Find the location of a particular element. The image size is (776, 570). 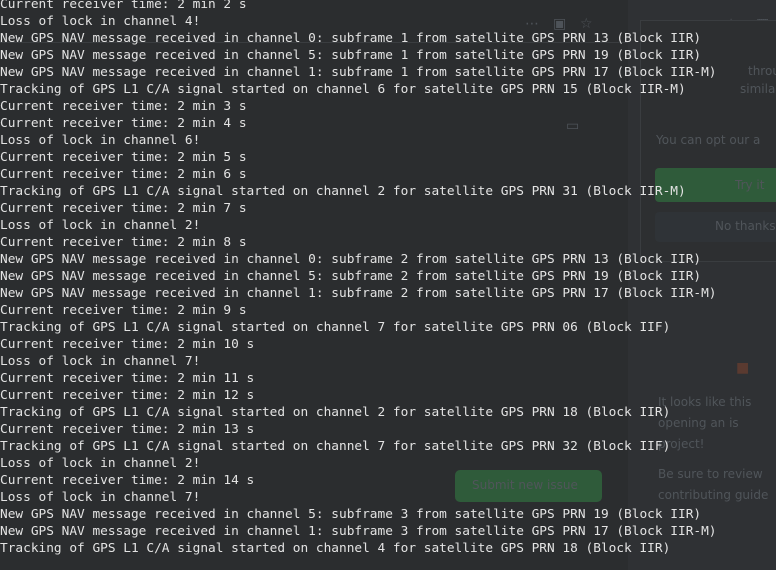

terminal-line: Current receiver time: 2 min 12 s is located at coordinates (127, 395).